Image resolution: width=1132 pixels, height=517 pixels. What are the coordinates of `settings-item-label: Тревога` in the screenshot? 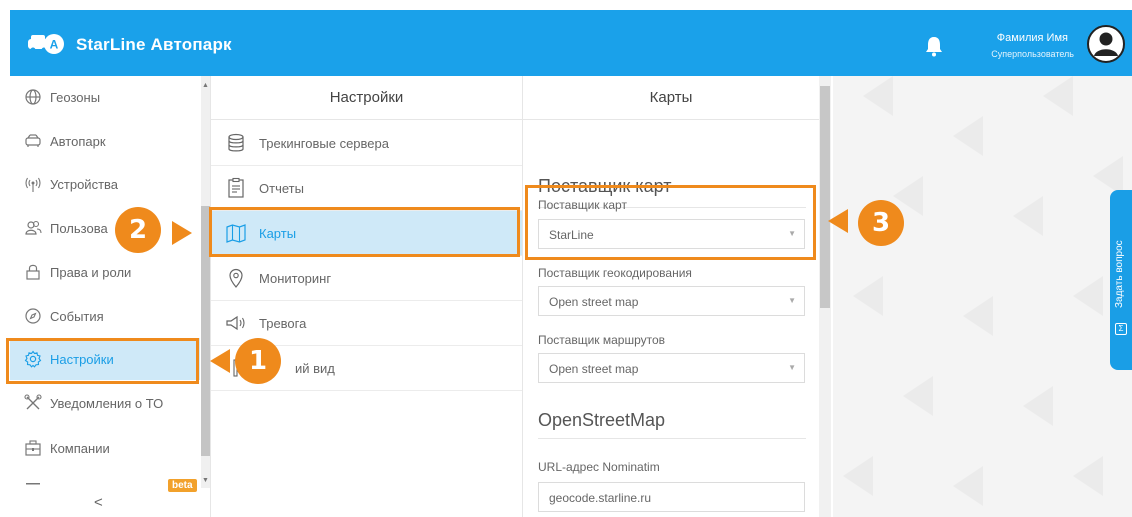 It's located at (283, 323).